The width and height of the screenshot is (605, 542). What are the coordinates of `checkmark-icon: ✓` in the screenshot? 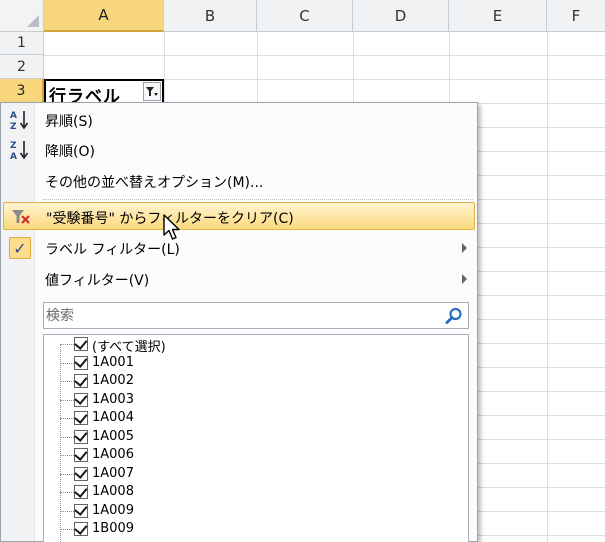 It's located at (20, 248).